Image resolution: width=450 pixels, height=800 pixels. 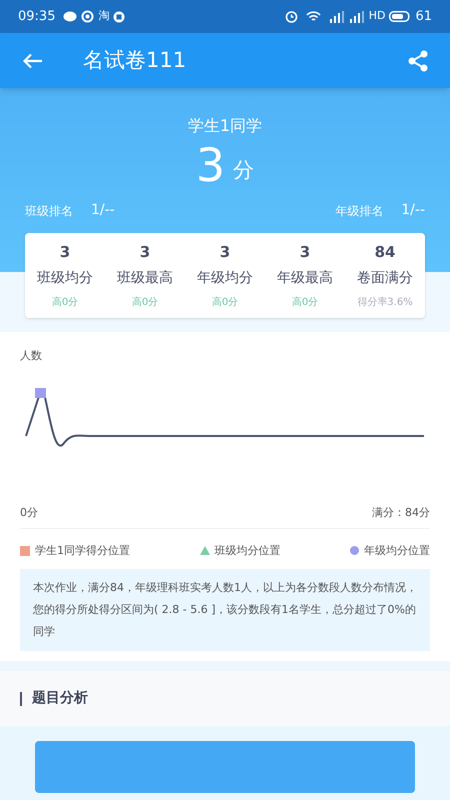 I want to click on legend-label: 学生1同学得分位置, so click(x=82, y=550).